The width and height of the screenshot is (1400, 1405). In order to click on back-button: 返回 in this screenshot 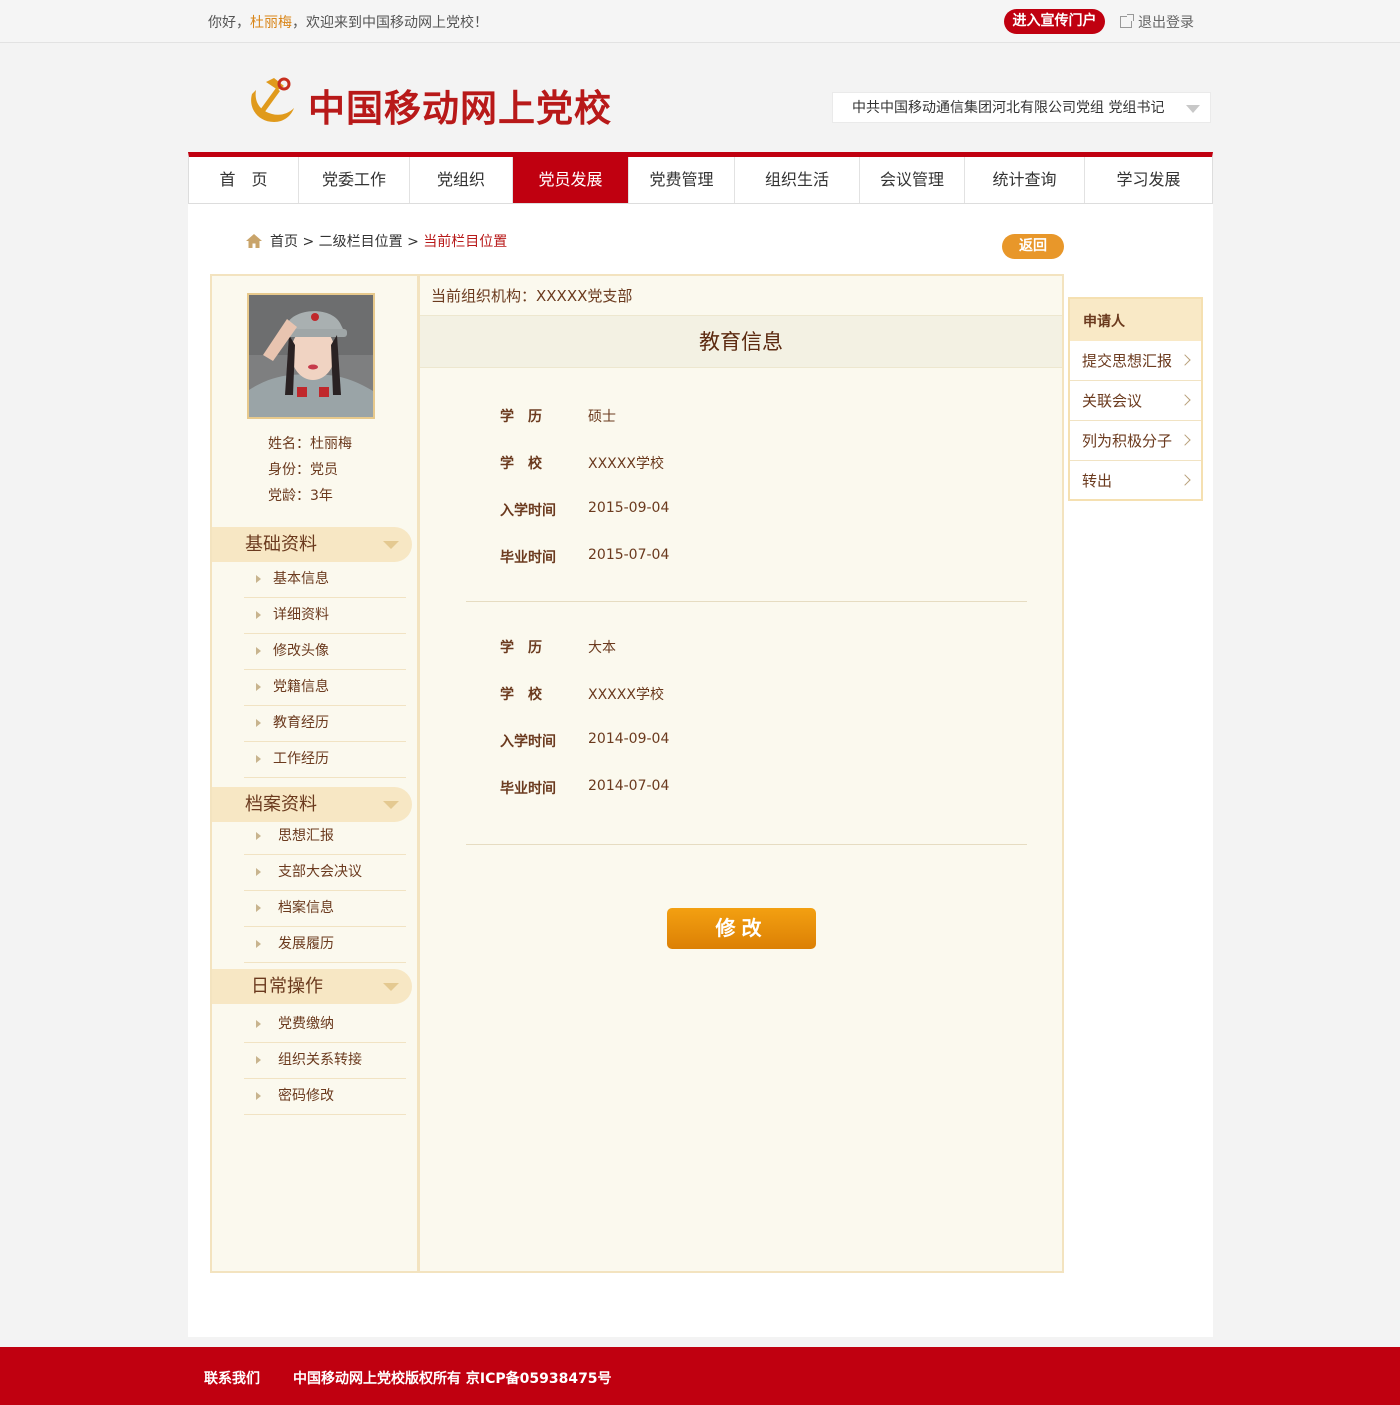, I will do `click(1033, 246)`.